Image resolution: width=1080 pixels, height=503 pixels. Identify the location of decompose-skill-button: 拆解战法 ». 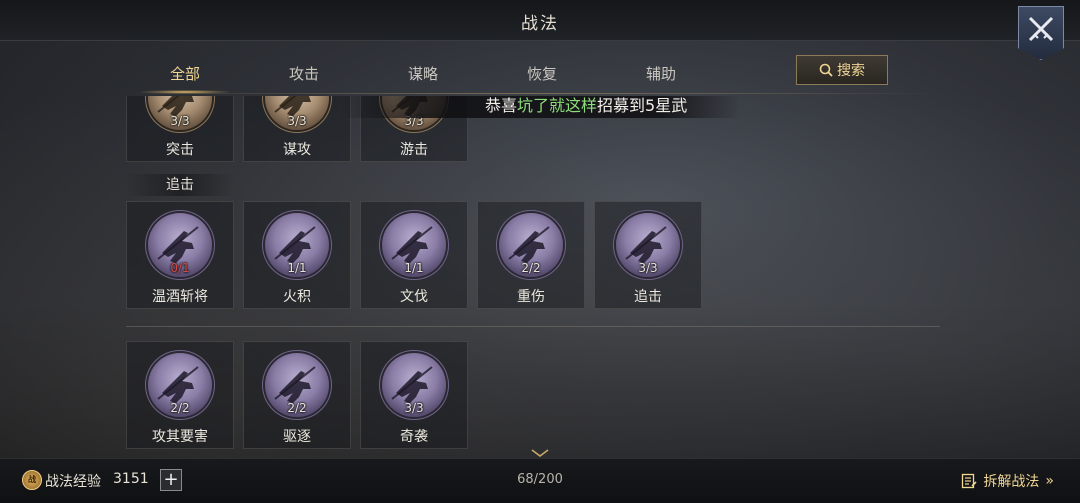
(1007, 481).